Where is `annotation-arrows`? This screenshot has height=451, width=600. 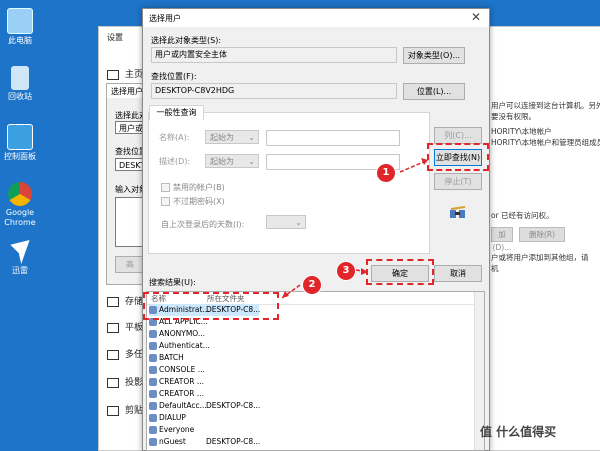
annotation-arrows is located at coordinates (355, 228).